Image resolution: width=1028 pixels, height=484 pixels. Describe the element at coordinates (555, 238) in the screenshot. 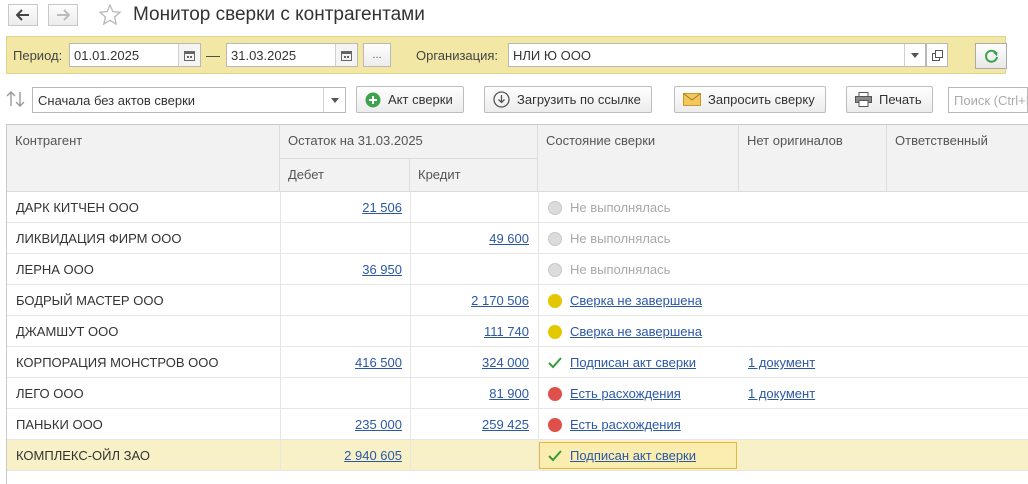

I see `gray-status-dot-icon` at that location.